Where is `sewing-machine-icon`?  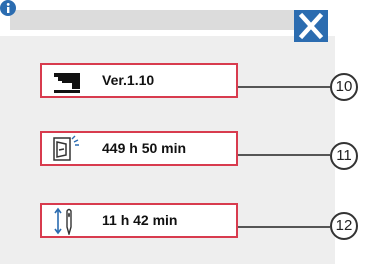
sewing-machine-icon is located at coordinates (67, 83).